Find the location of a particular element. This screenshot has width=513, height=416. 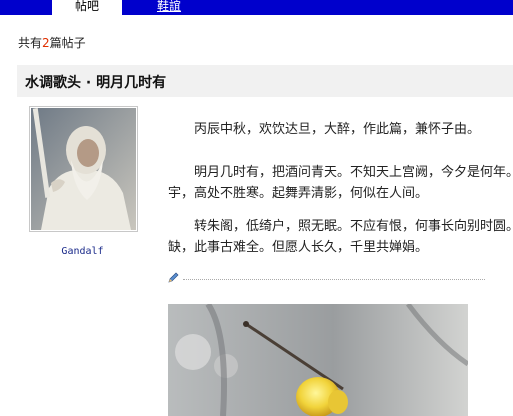

tab-bar: 帖吧 鞋誼 is located at coordinates (256, 7).